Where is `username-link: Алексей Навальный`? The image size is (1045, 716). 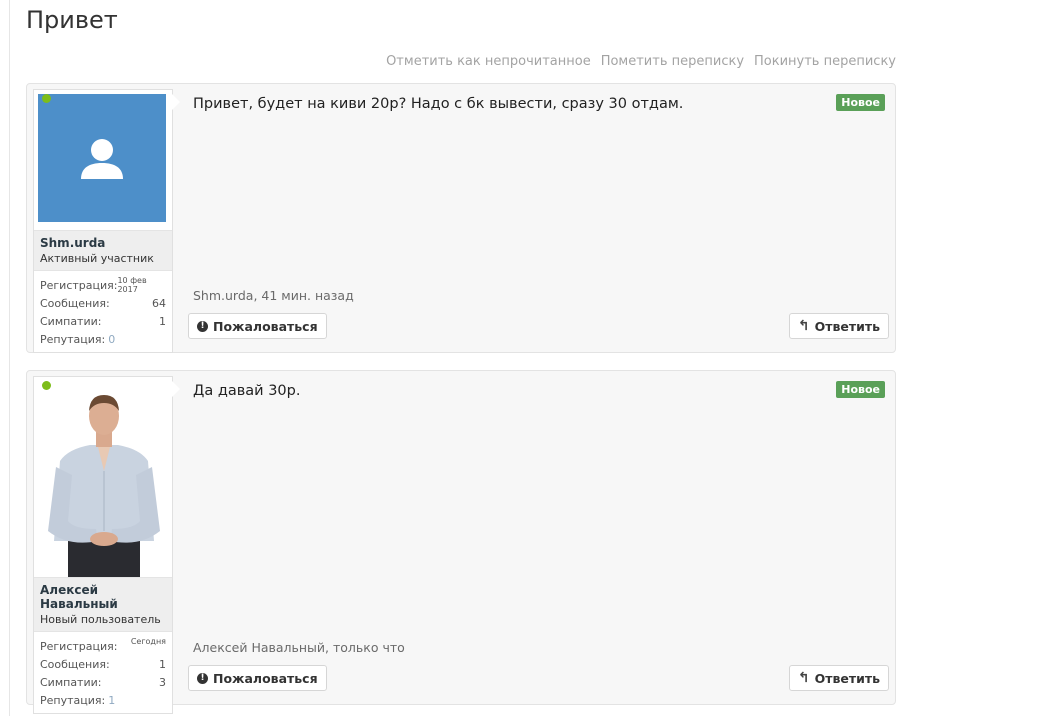
username-link: Алексей Навальный is located at coordinates (103, 597).